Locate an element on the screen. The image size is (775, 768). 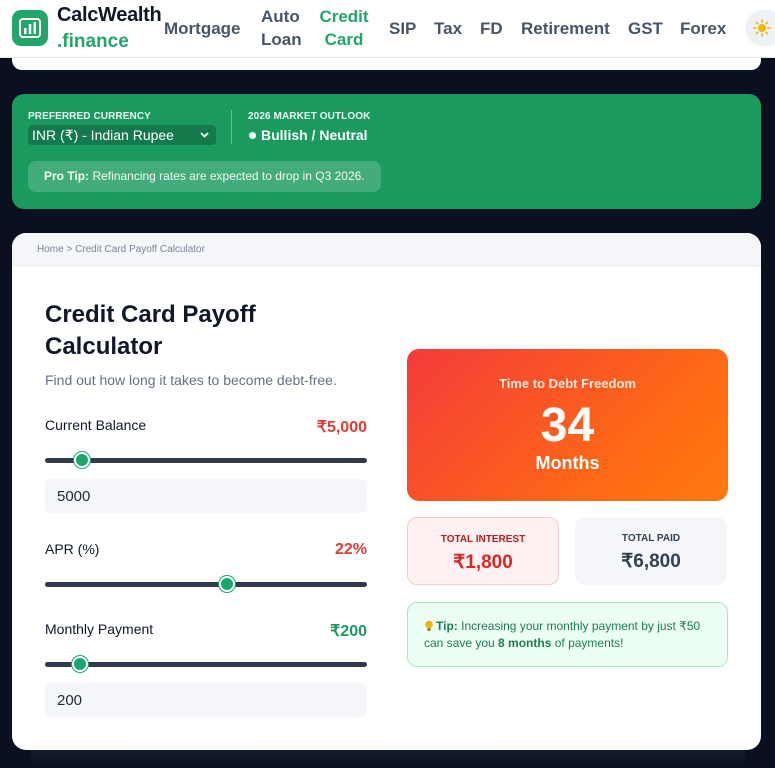
debt-freedom-card: Time to Debt Freedom 34 Months is located at coordinates (567, 425).